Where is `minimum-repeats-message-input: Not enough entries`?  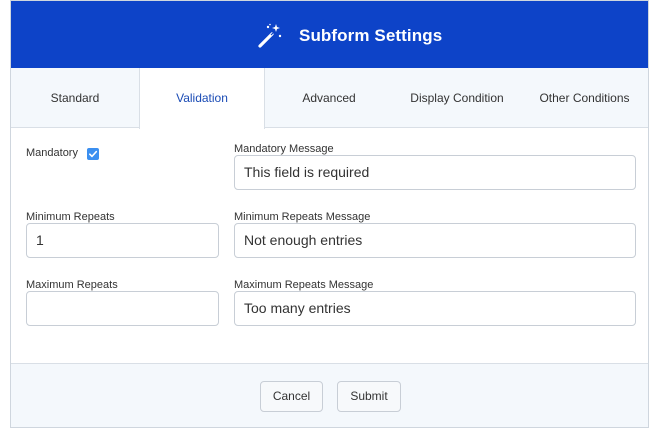 minimum-repeats-message-input: Not enough entries is located at coordinates (435, 240).